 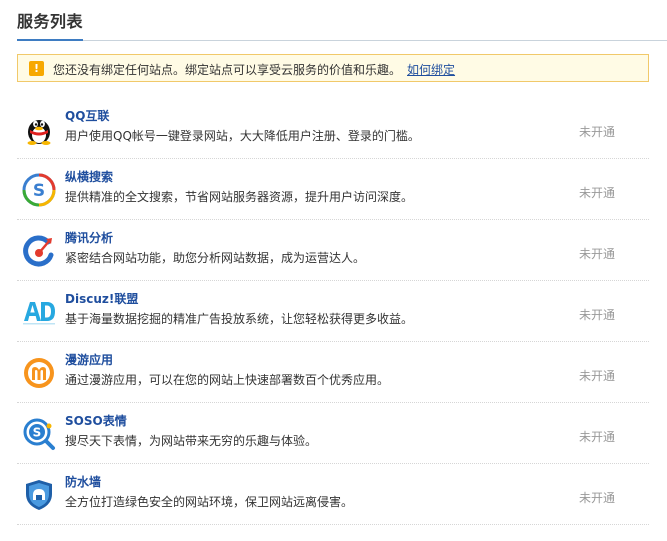 What do you see at coordinates (333, 372) in the screenshot?
I see `service-row-apps: 漫游应用 通过漫游应用，可以在您的网站上快速部署数百个优秀应用。 未开通` at bounding box center [333, 372].